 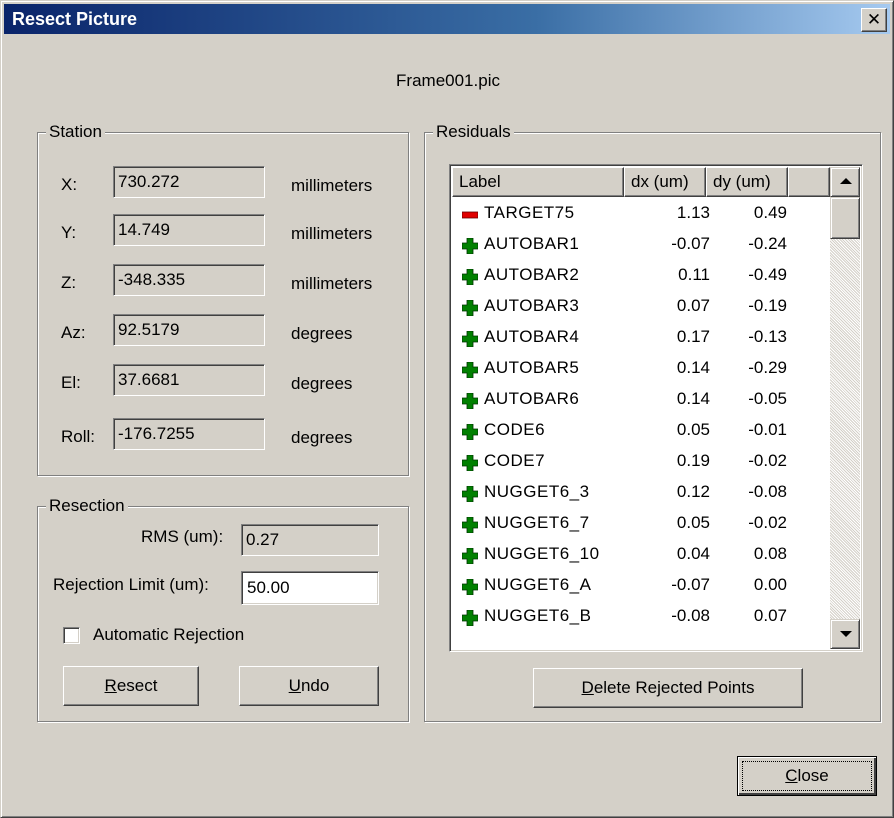 What do you see at coordinates (189, 330) in the screenshot?
I see `station-value-3: 92.5179` at bounding box center [189, 330].